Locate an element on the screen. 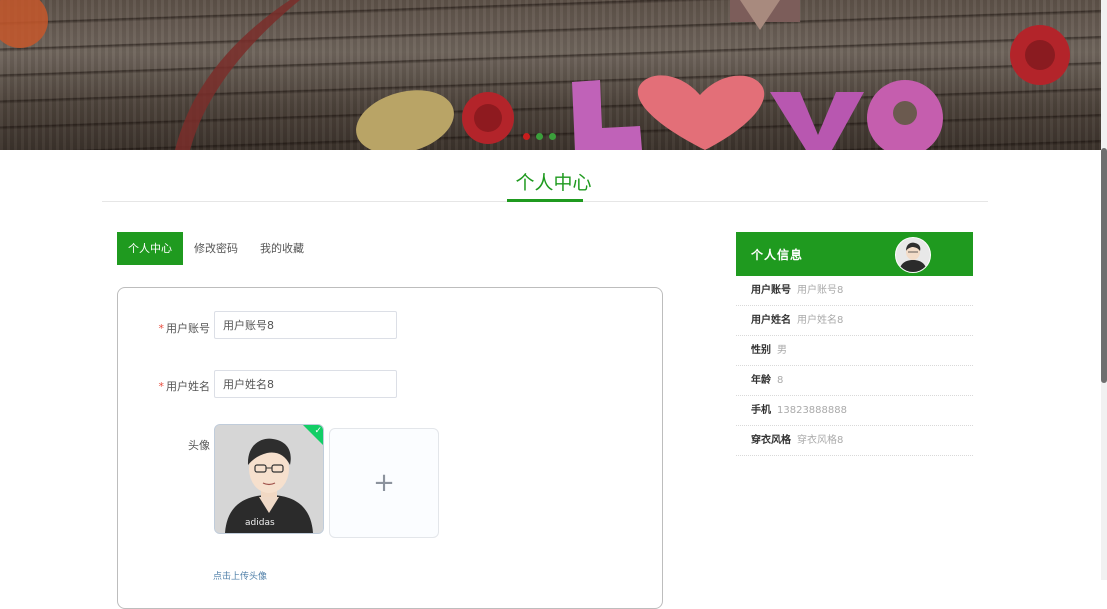 This screenshot has width=1107, height=609. plus-icon: + is located at coordinates (384, 483).